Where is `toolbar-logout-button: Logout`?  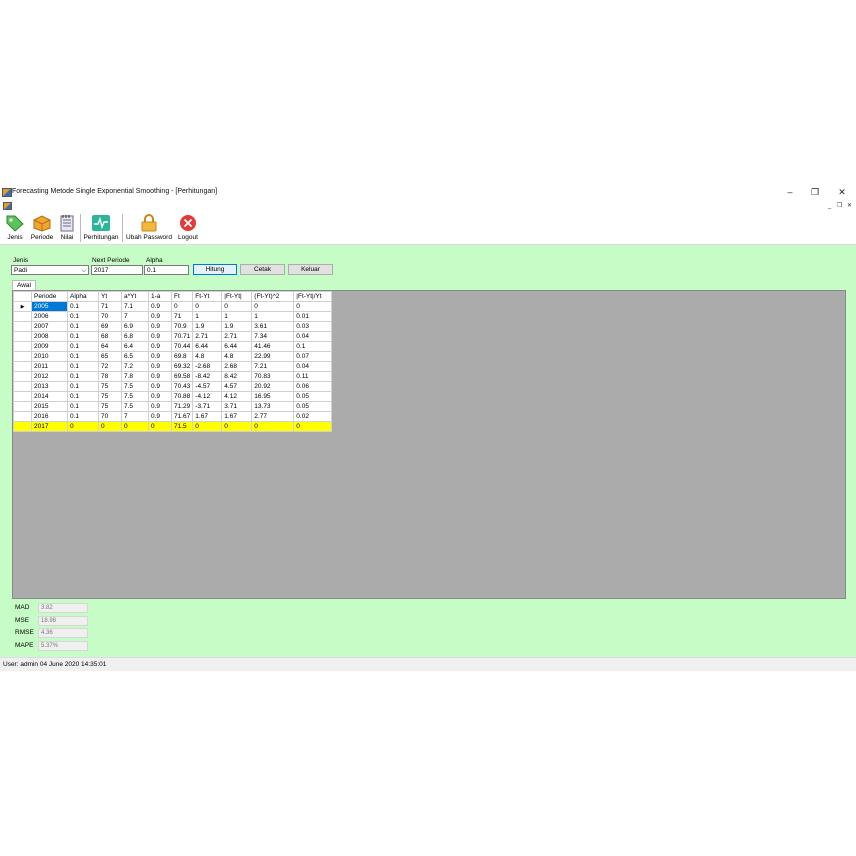
toolbar-logout-button: Logout is located at coordinates (188, 228).